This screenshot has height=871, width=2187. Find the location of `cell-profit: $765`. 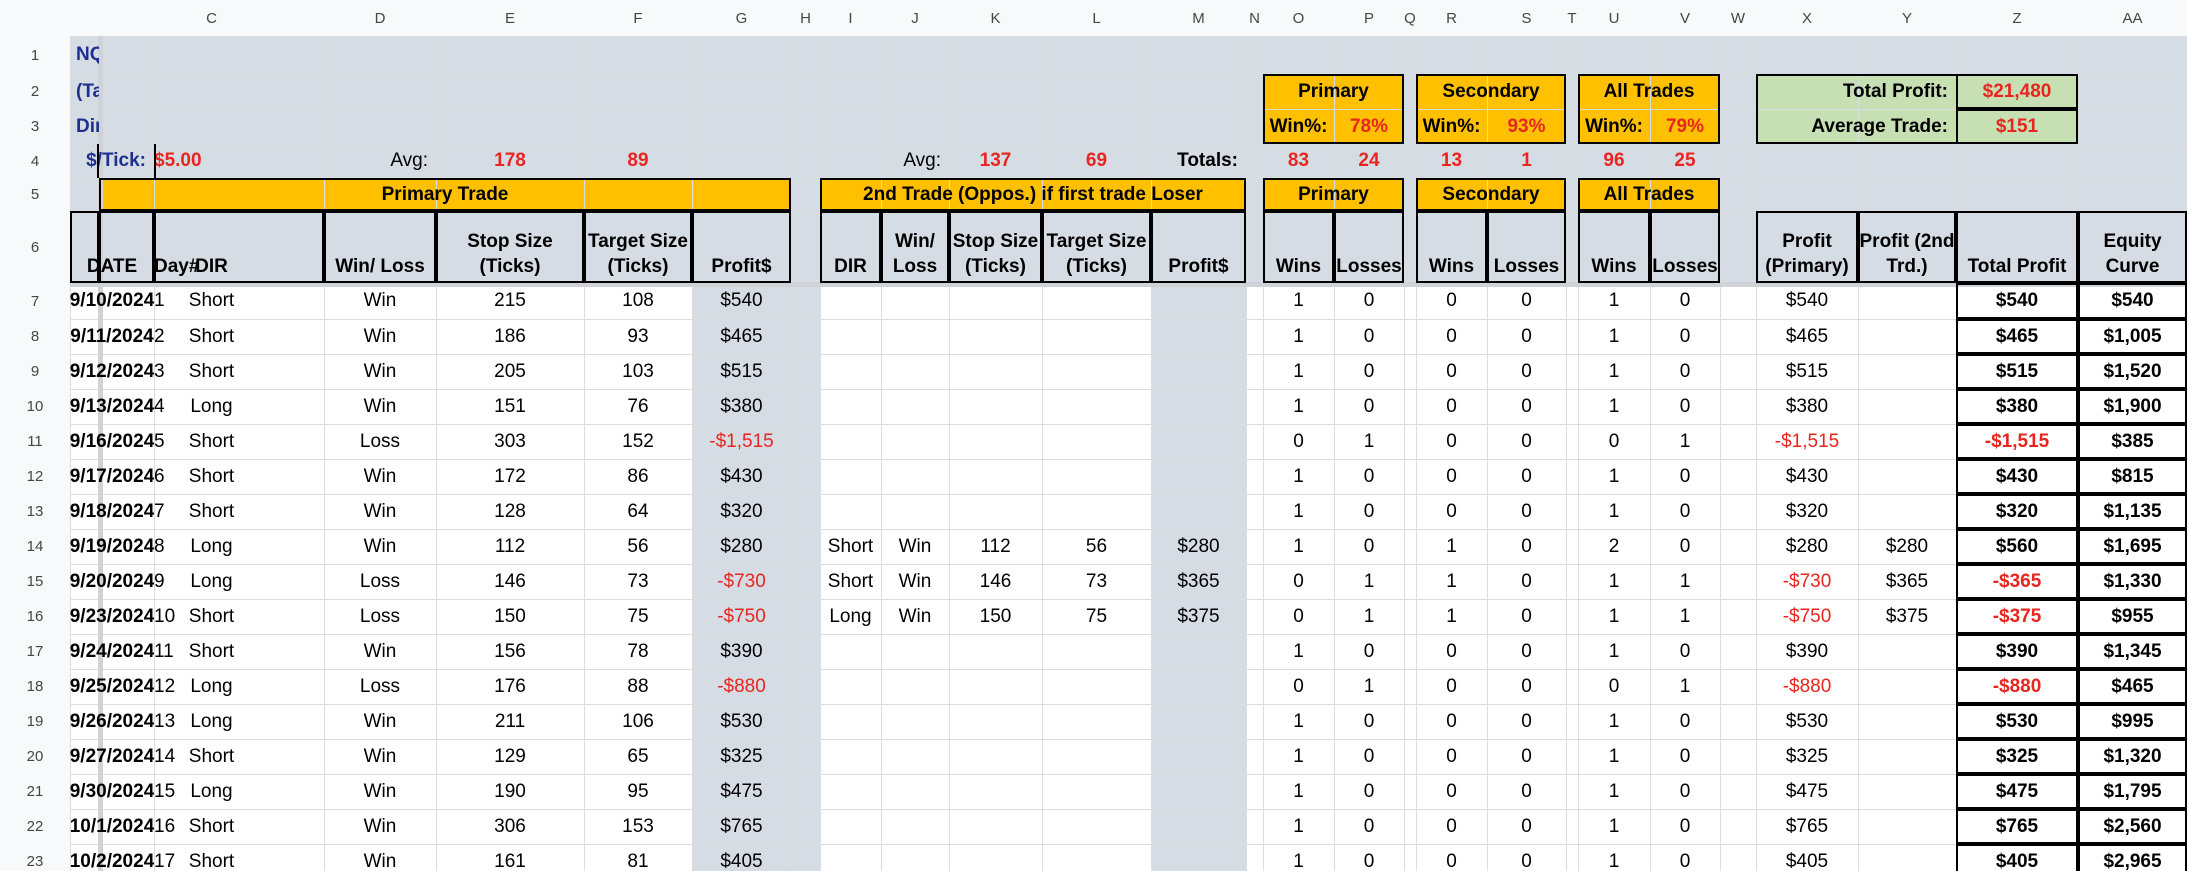

cell-profit: $765 is located at coordinates (741, 826).